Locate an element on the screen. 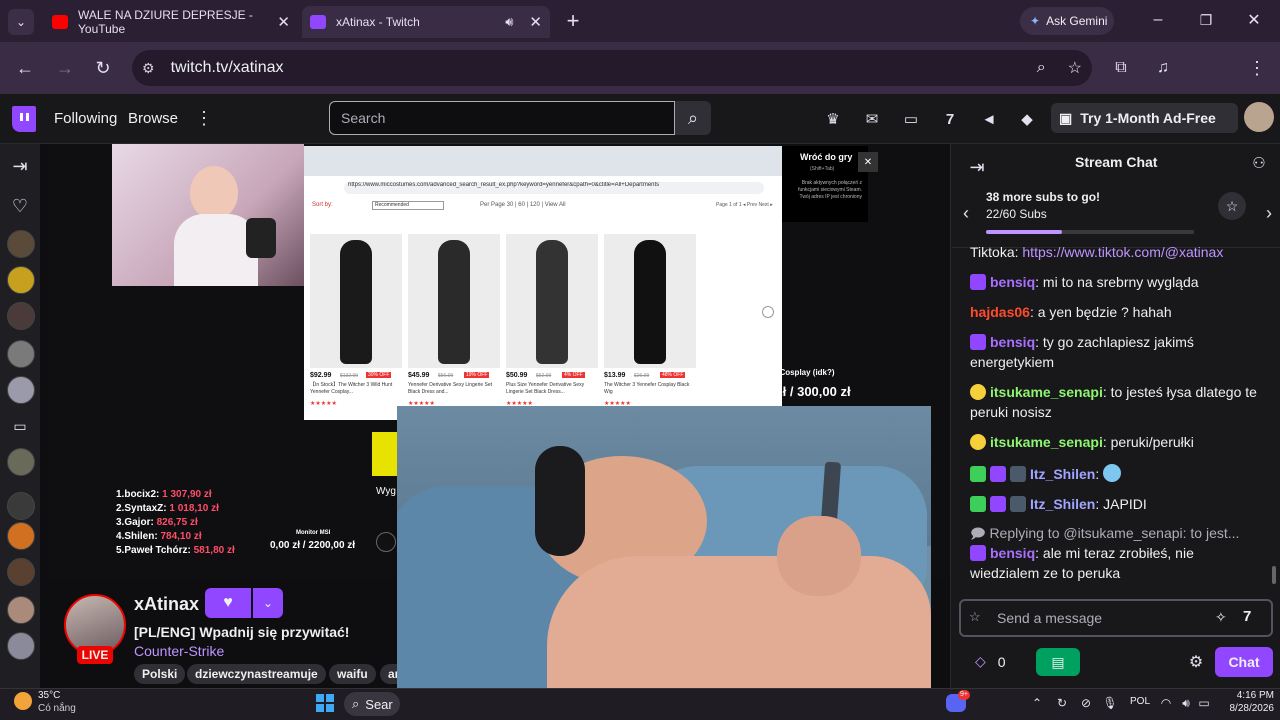  announcement-icon: ◄ is located at coordinates (989, 119).